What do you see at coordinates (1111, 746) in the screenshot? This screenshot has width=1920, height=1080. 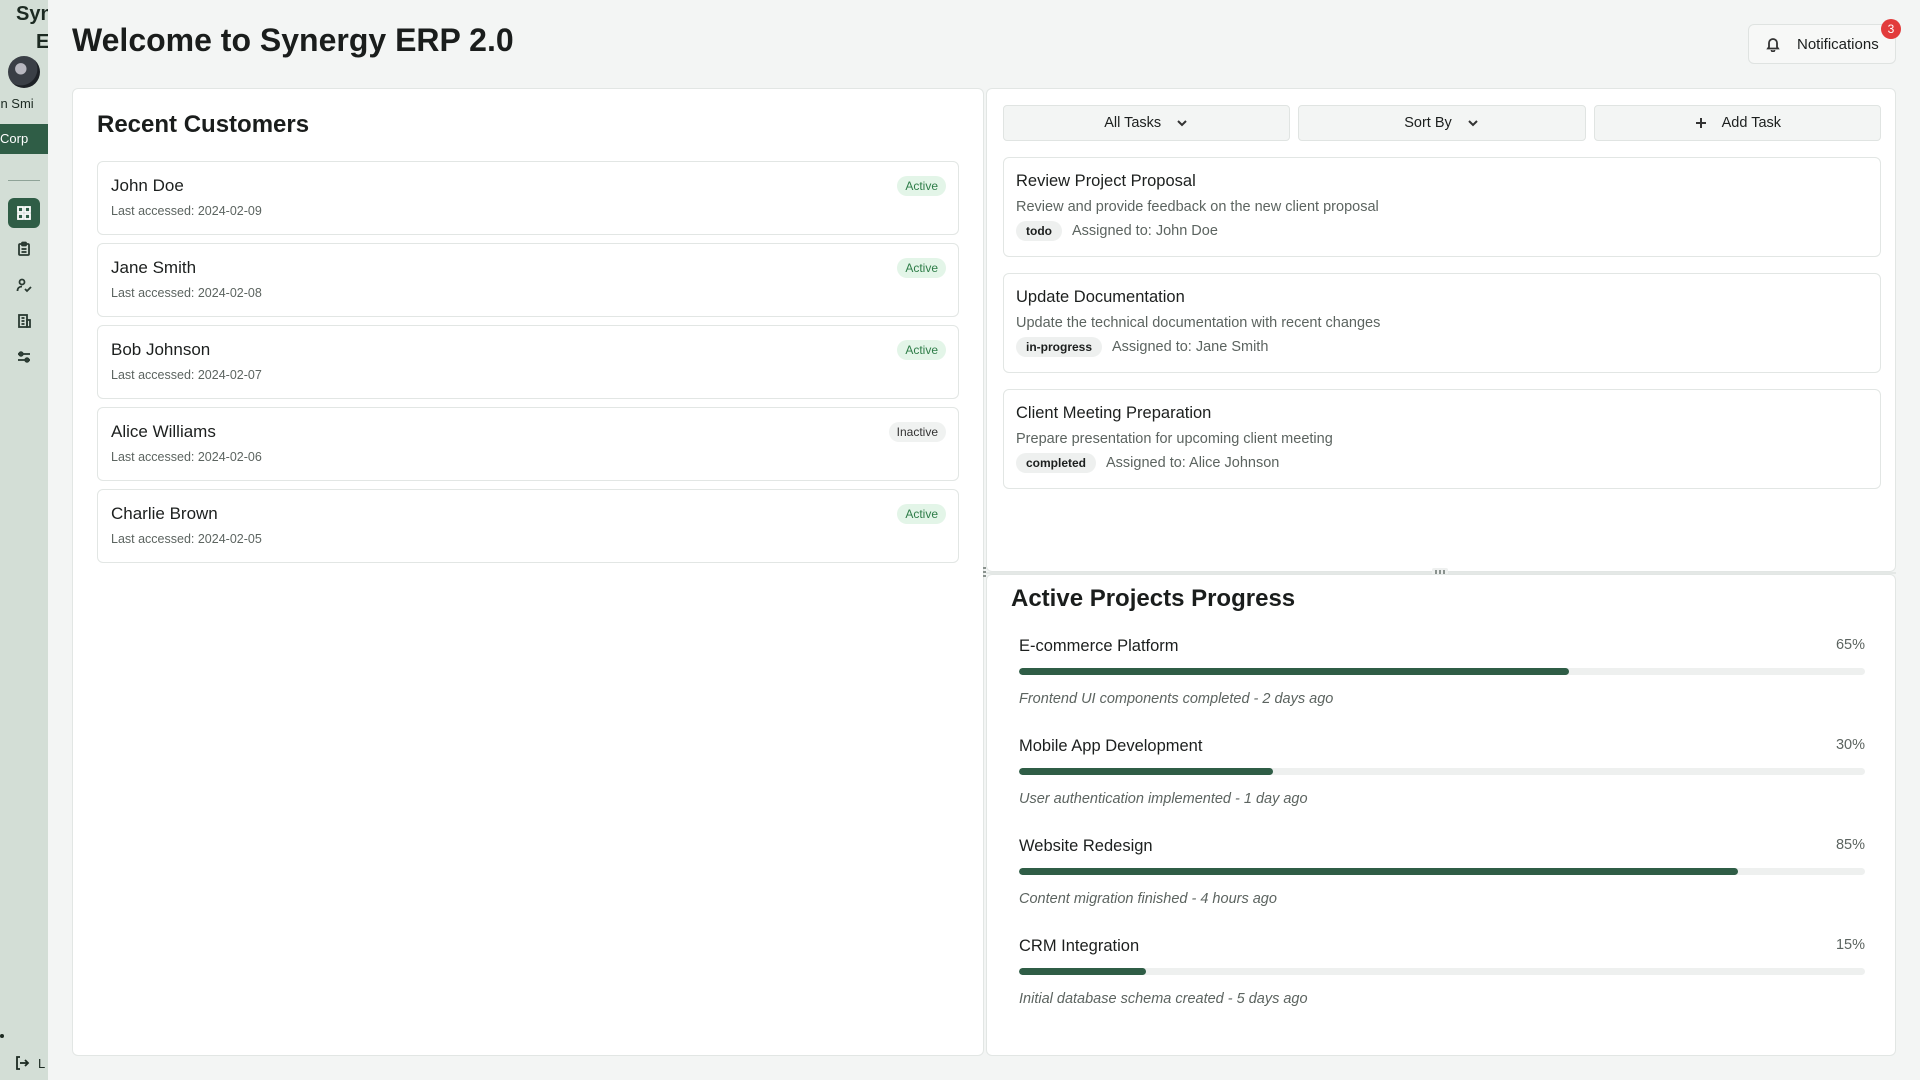 I see `project-name: Mobile App Development` at bounding box center [1111, 746].